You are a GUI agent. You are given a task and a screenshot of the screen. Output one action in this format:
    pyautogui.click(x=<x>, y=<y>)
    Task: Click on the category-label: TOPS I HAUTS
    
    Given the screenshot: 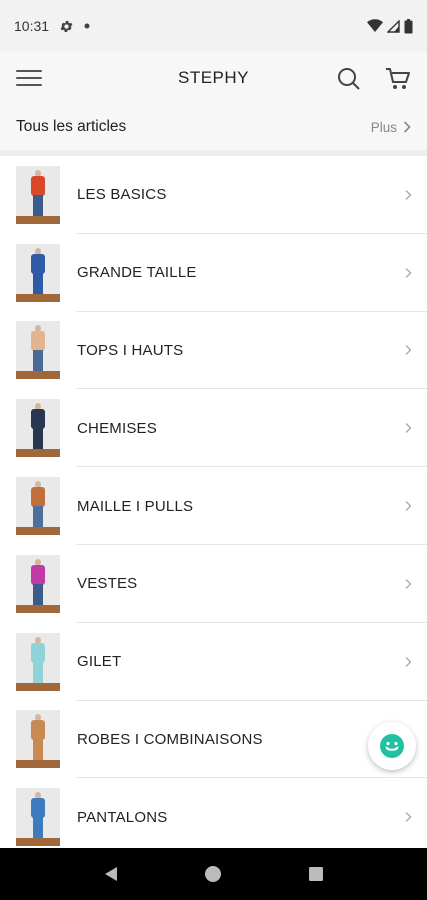 What is the action you would take?
    pyautogui.click(x=130, y=350)
    